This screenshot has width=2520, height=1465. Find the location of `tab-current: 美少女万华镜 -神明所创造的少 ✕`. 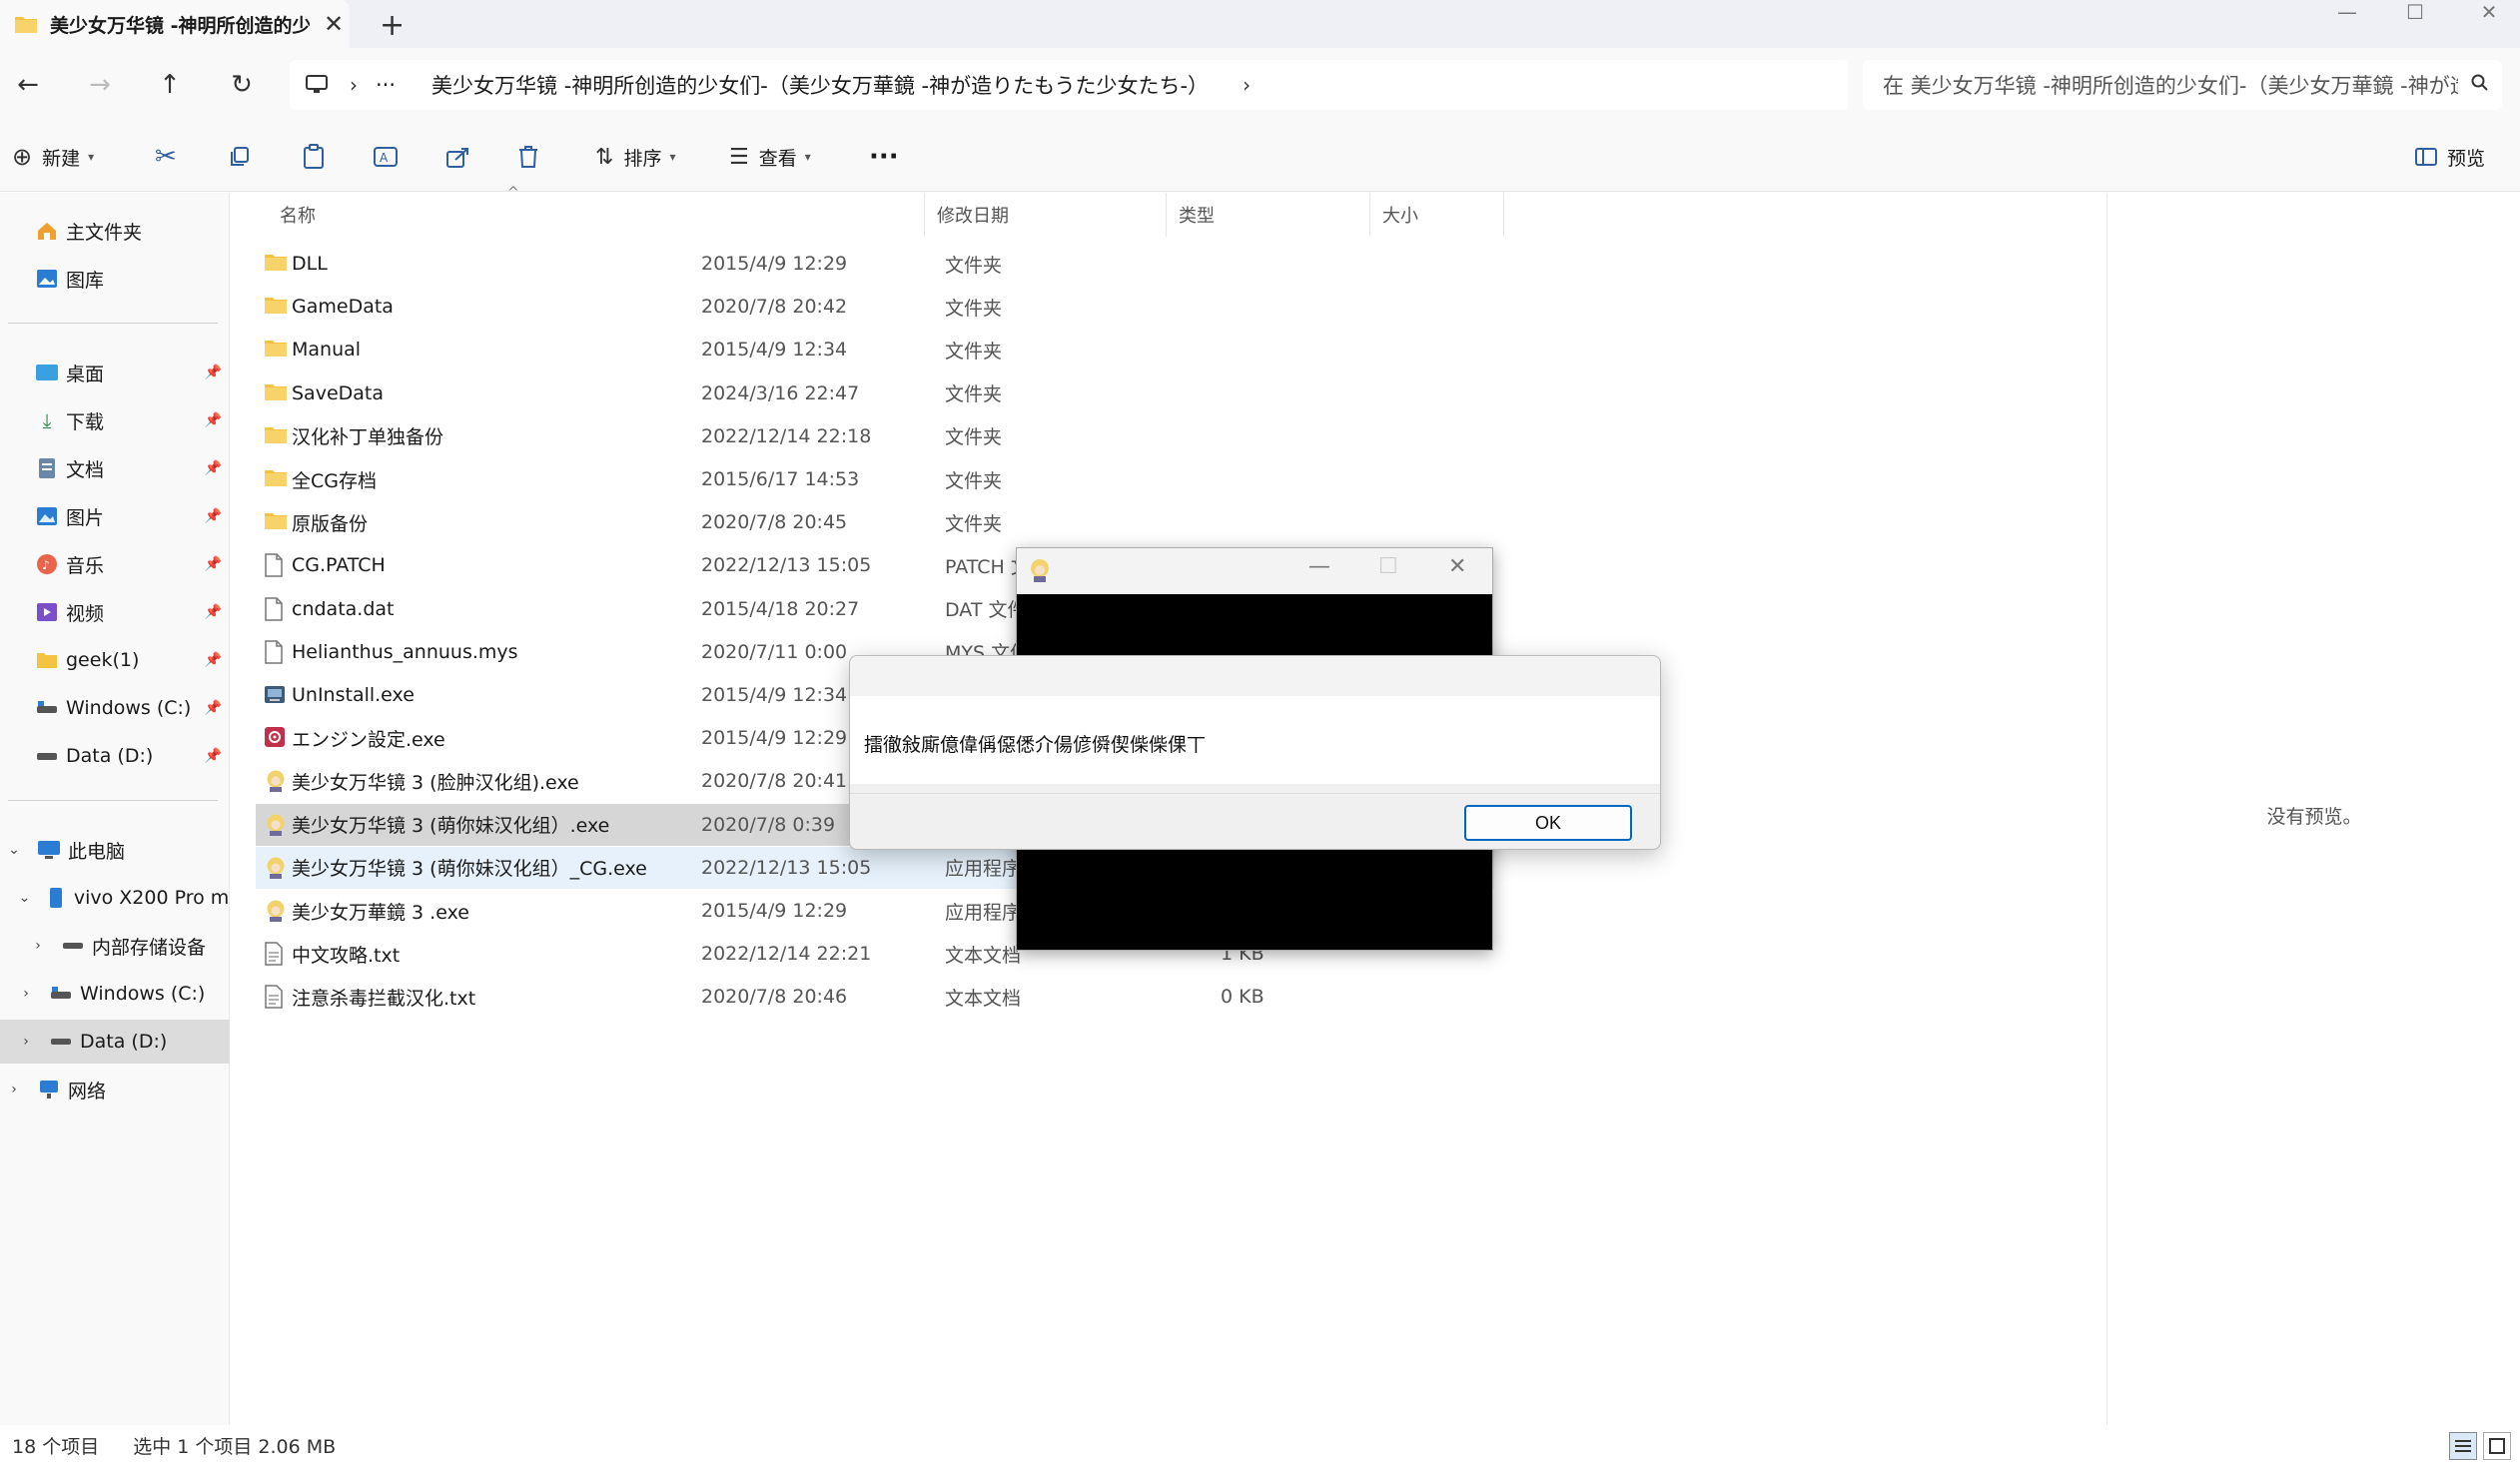

tab-current: 美少女万华镜 -神明所创造的少 ✕ is located at coordinates (175, 24).